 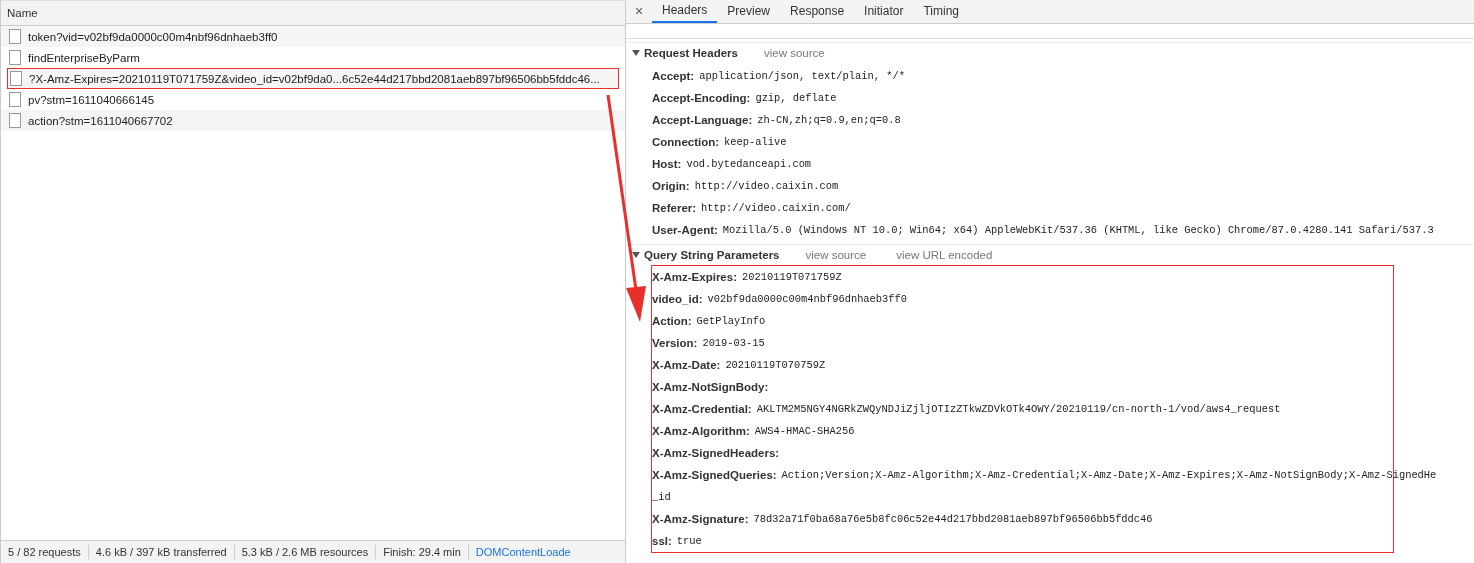 I want to click on status-text: 5 / 82 requests, so click(x=45, y=552).